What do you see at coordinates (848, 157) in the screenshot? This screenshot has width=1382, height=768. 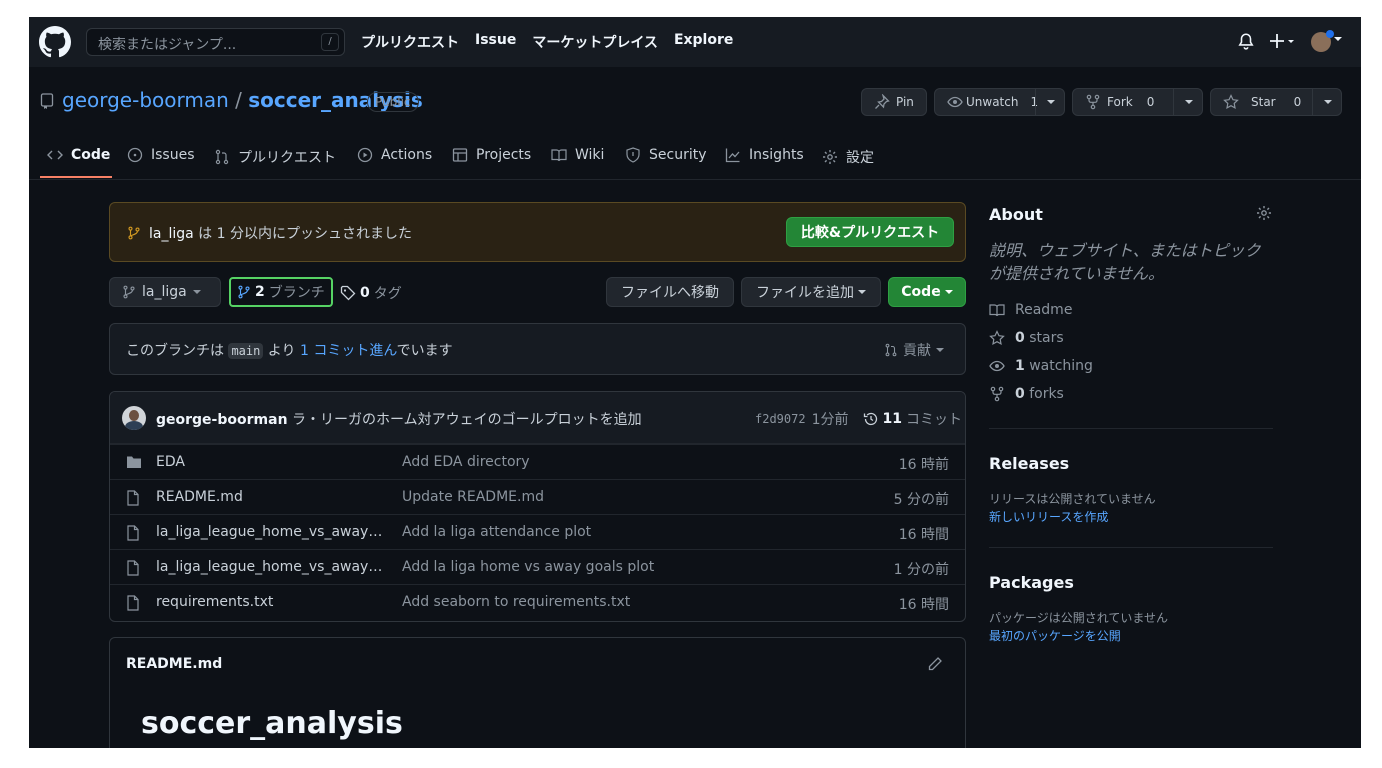 I see `tab-settings: 設定` at bounding box center [848, 157].